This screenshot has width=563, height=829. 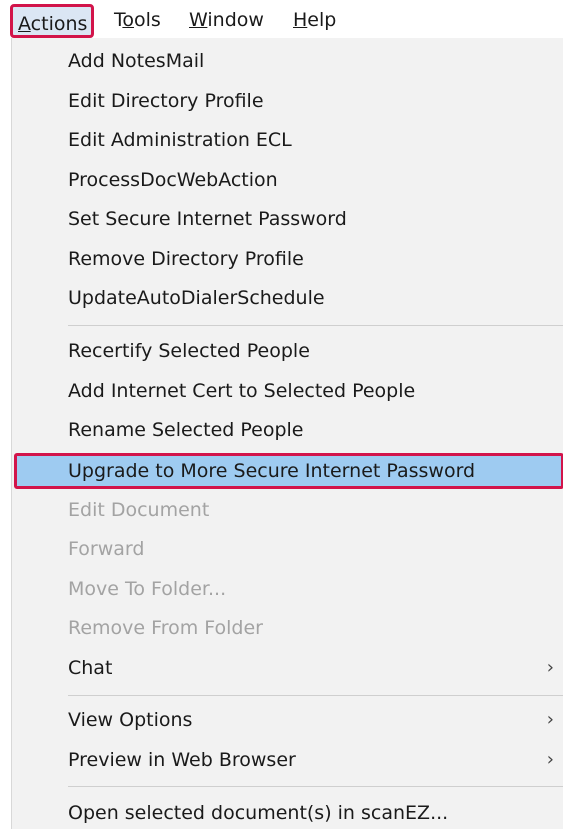 What do you see at coordinates (287, 180) in the screenshot?
I see `menu-item-processdocwebaction: ProcessDocWebAction` at bounding box center [287, 180].